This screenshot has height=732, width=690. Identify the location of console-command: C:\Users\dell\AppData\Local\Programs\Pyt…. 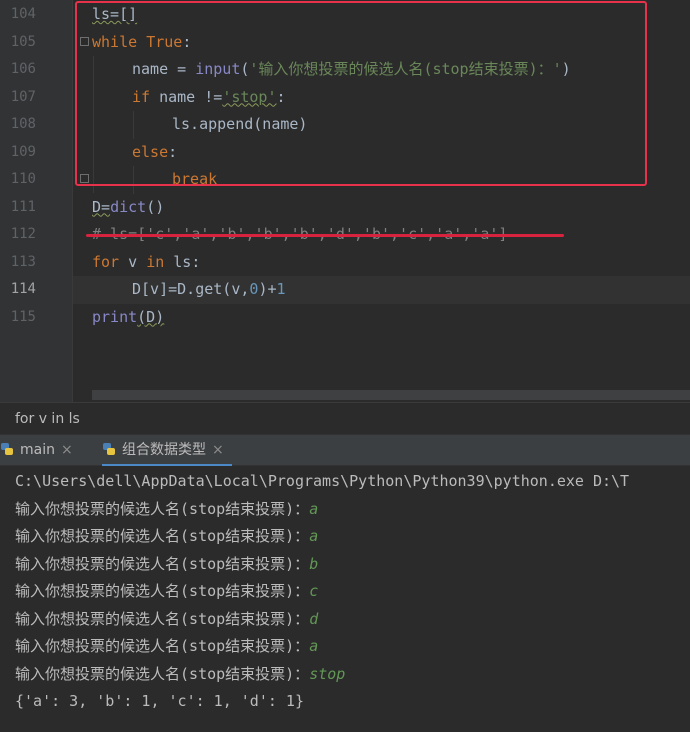
(322, 481).